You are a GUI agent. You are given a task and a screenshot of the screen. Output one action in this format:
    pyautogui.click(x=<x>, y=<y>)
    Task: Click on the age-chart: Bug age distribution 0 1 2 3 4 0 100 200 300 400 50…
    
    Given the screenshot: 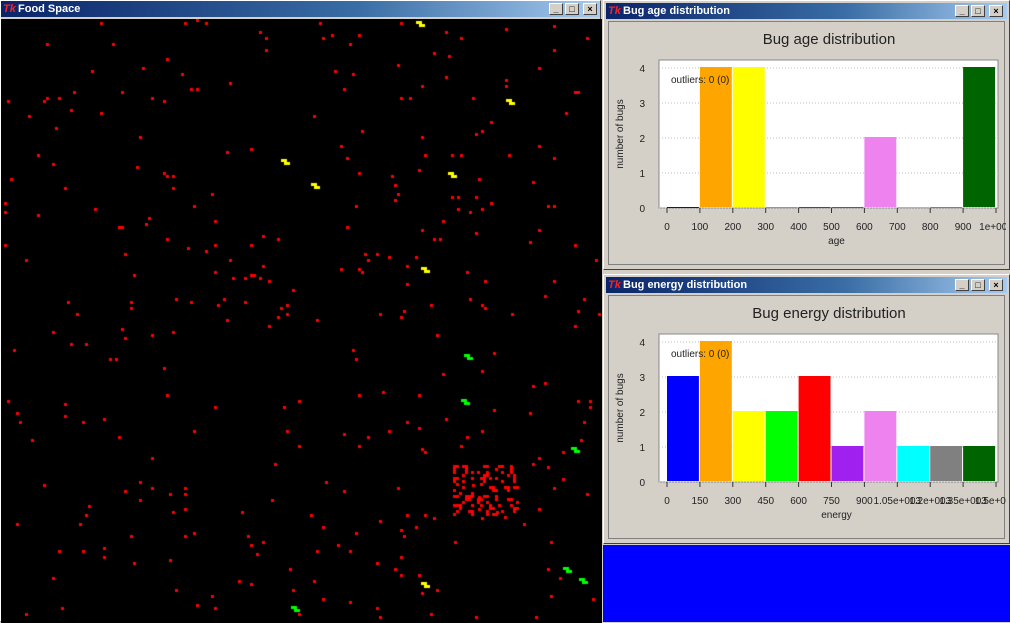 What is the action you would take?
    pyautogui.click(x=812, y=139)
    